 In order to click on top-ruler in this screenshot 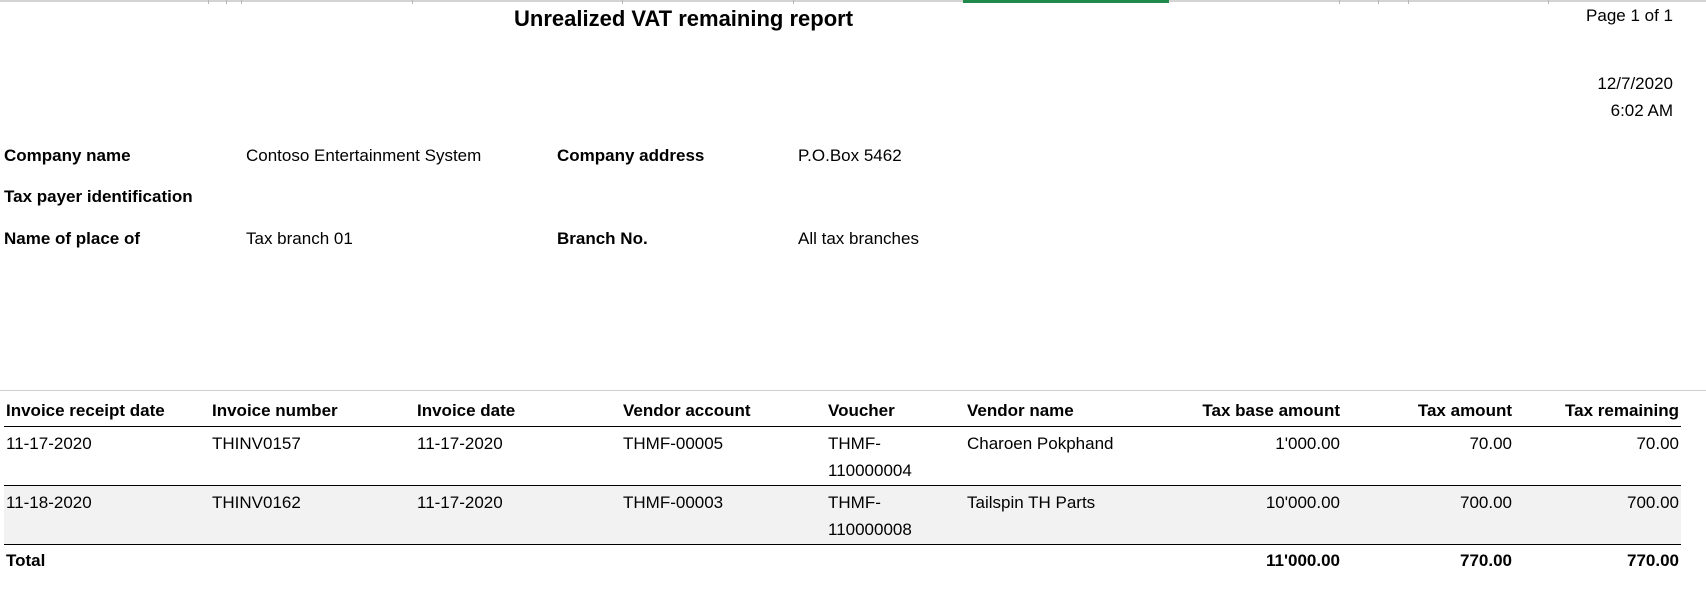, I will do `click(853, 1)`.